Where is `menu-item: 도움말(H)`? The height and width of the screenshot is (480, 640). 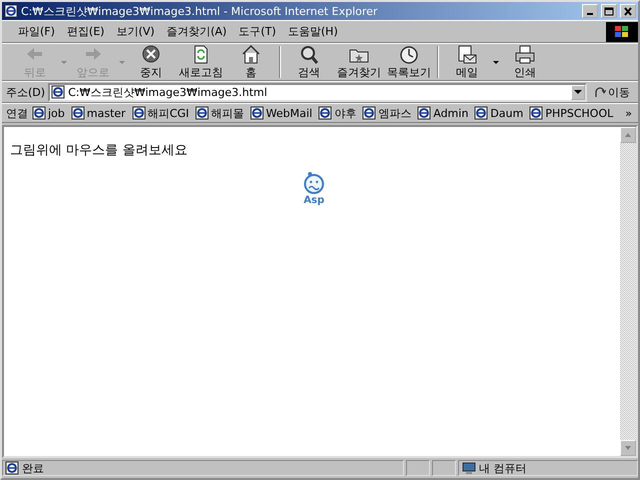
menu-item: 도움말(H) is located at coordinates (313, 31).